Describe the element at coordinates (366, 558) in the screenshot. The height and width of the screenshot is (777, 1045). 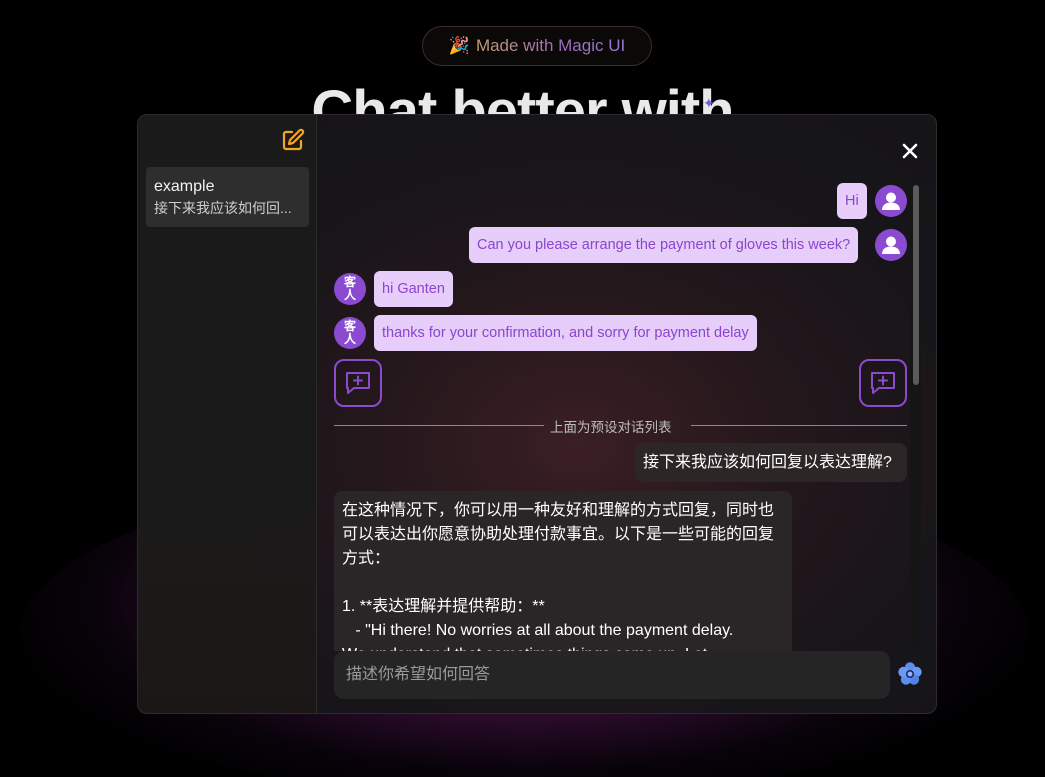
I see `answer-line: 方式：` at that location.